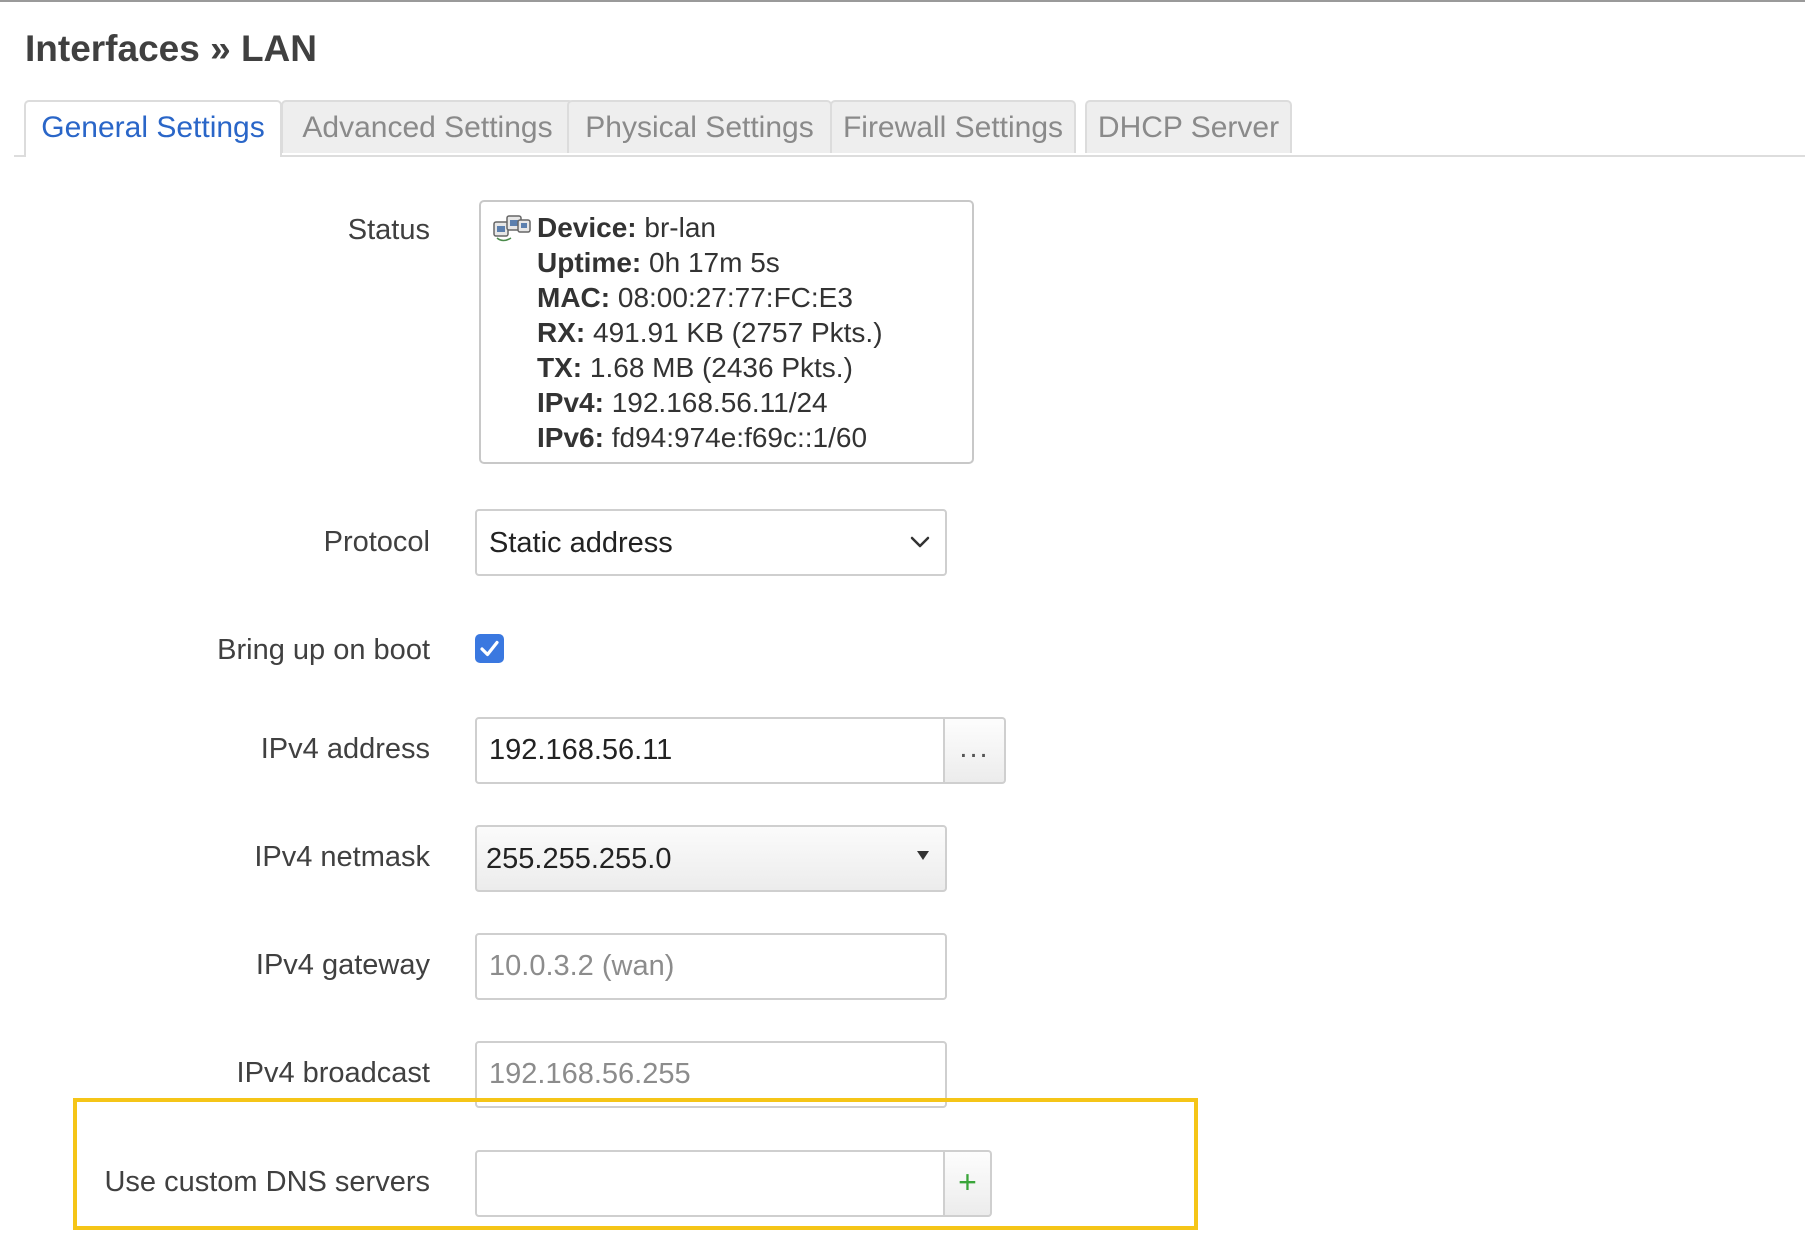 Image resolution: width=1805 pixels, height=1237 pixels. I want to click on chevron-down-icon, so click(920, 542).